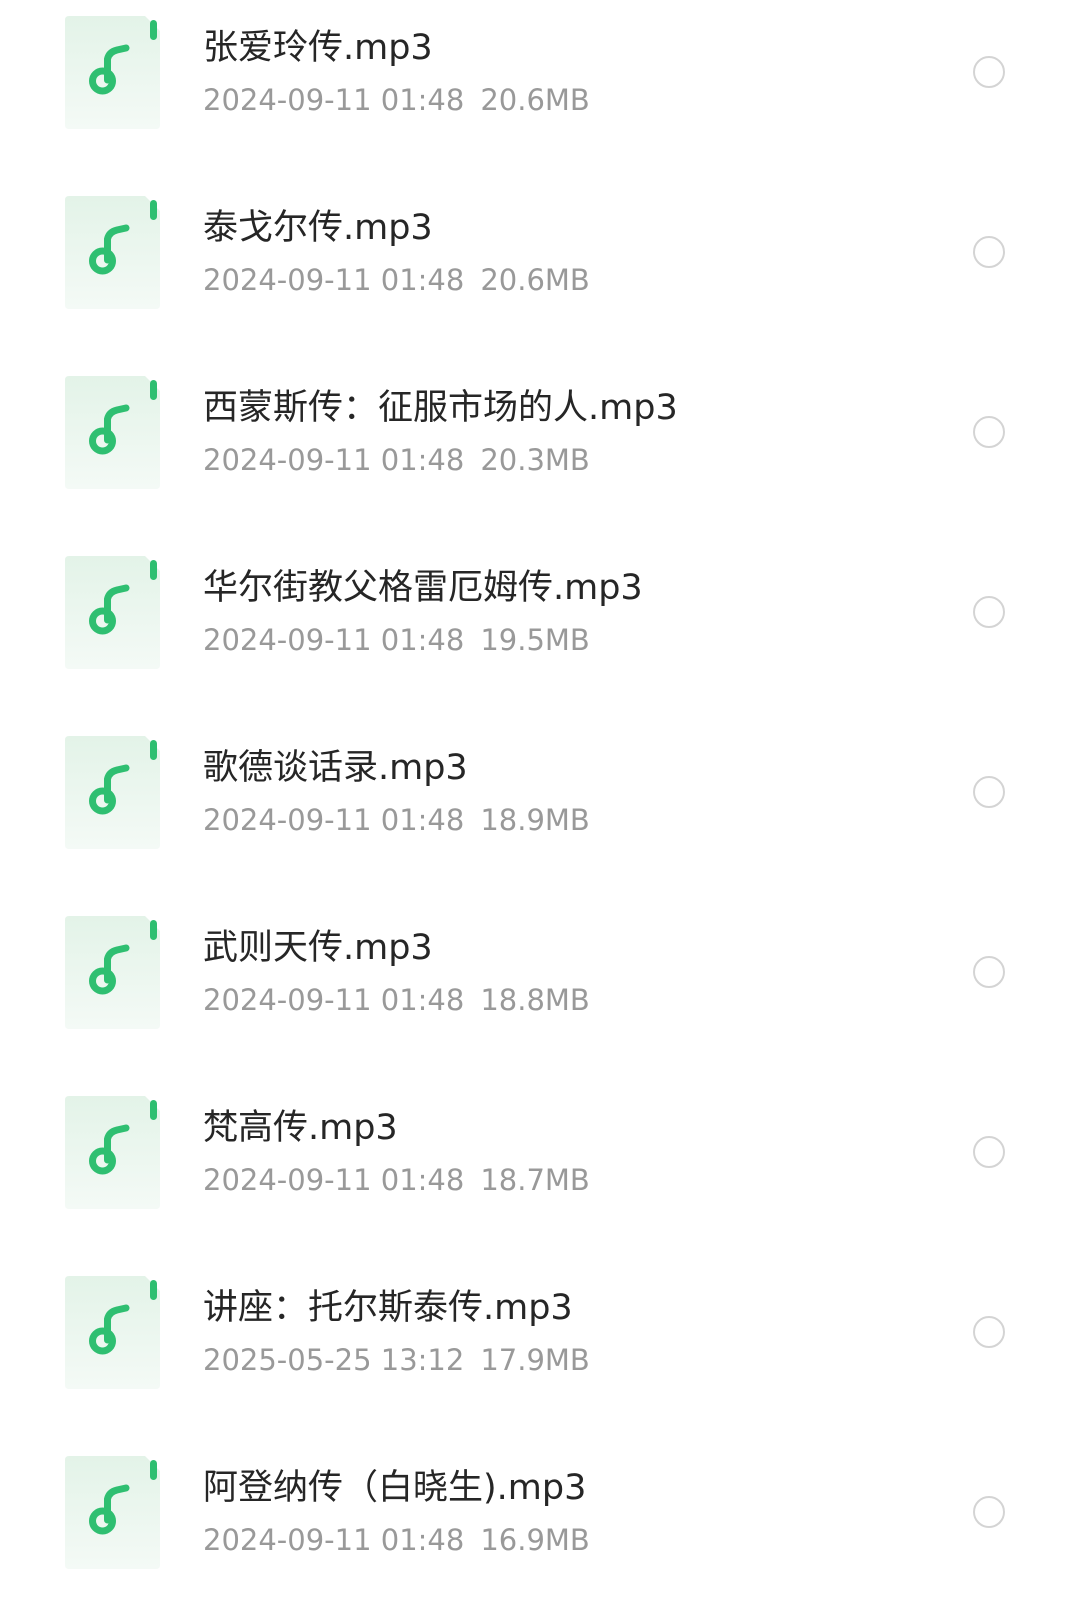  I want to click on file-size: 20.3MB, so click(535, 460).